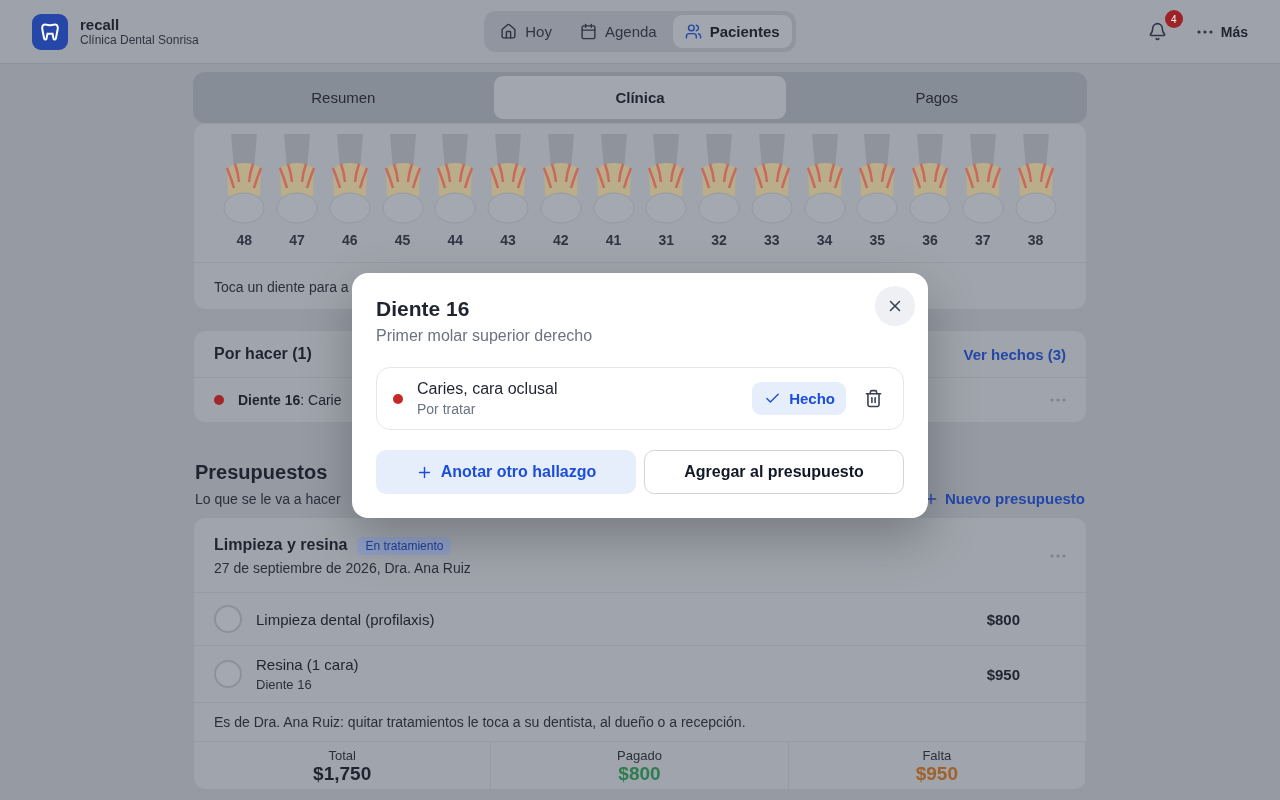 This screenshot has height=800, width=1280. What do you see at coordinates (343, 97) in the screenshot?
I see `section-tab: Resumen` at bounding box center [343, 97].